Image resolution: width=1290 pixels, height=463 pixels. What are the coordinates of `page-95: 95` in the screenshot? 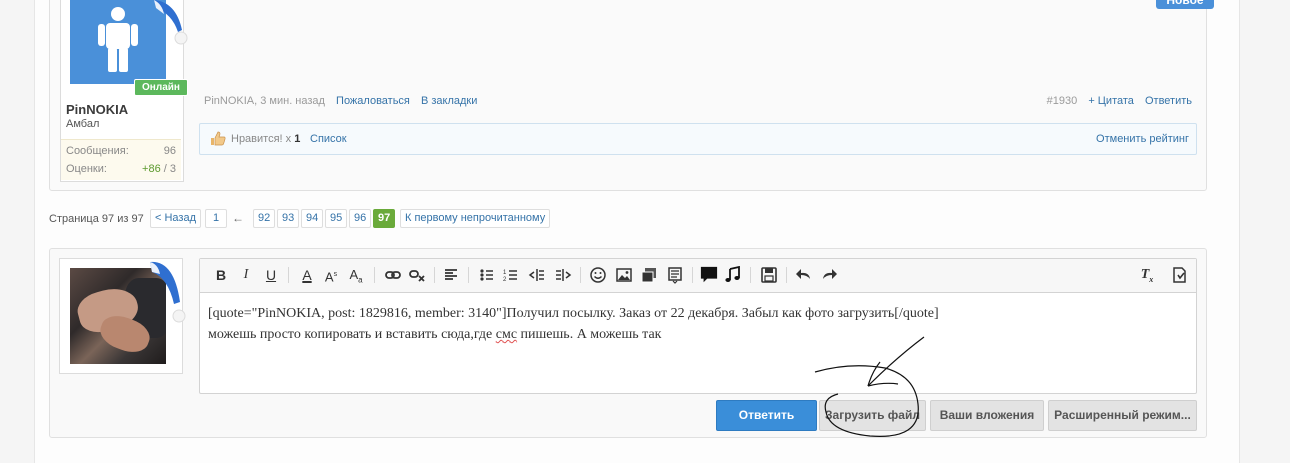 It's located at (336, 218).